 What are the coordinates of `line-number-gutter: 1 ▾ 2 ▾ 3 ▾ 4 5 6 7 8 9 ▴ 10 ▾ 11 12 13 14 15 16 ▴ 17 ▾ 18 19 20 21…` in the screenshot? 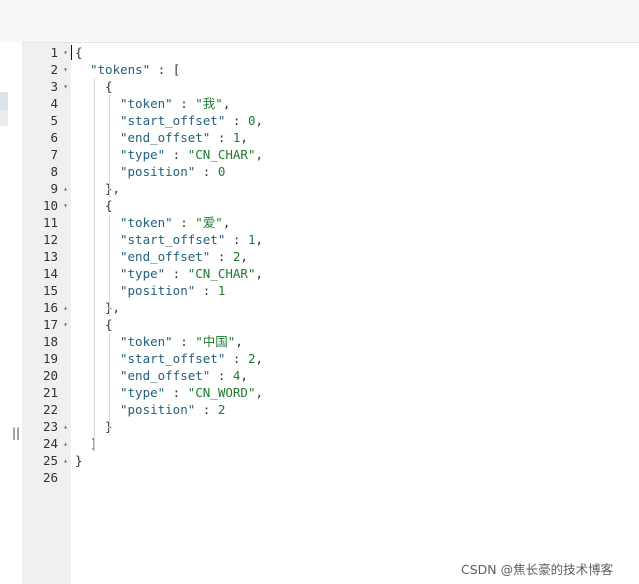 It's located at (46, 313).